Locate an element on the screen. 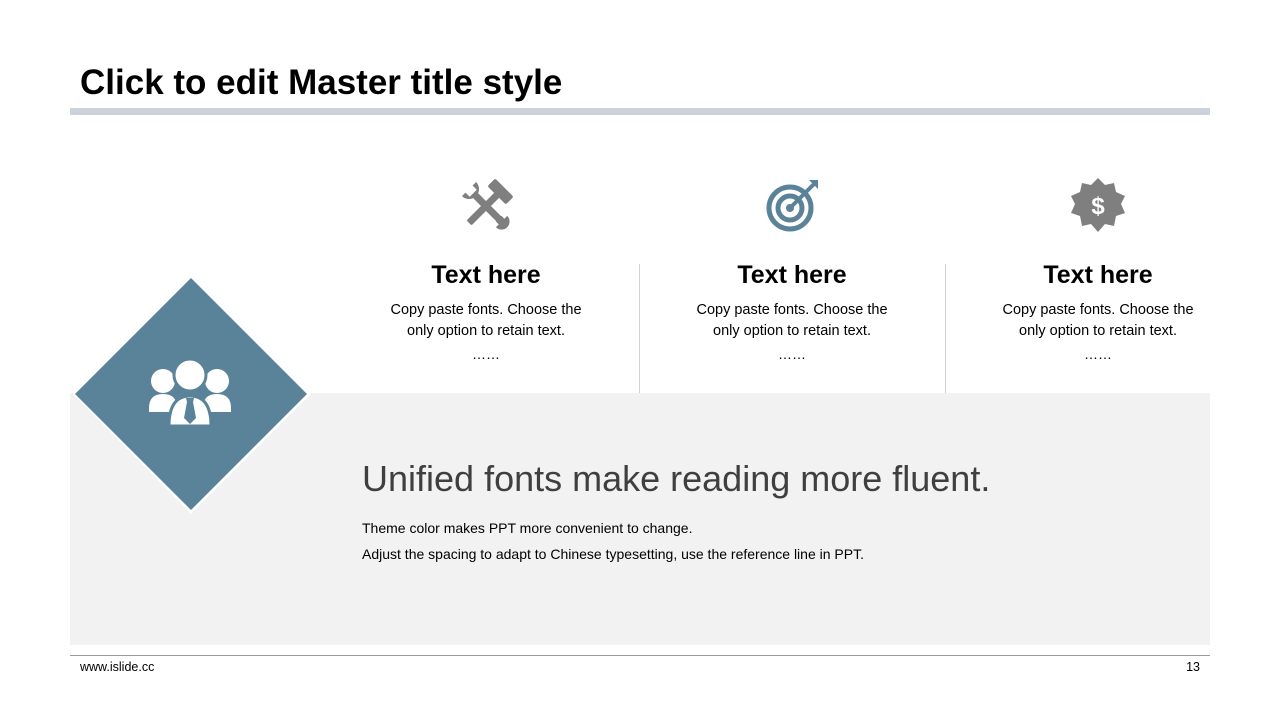 The height and width of the screenshot is (720, 1280). title-underline-bar is located at coordinates (640, 111).